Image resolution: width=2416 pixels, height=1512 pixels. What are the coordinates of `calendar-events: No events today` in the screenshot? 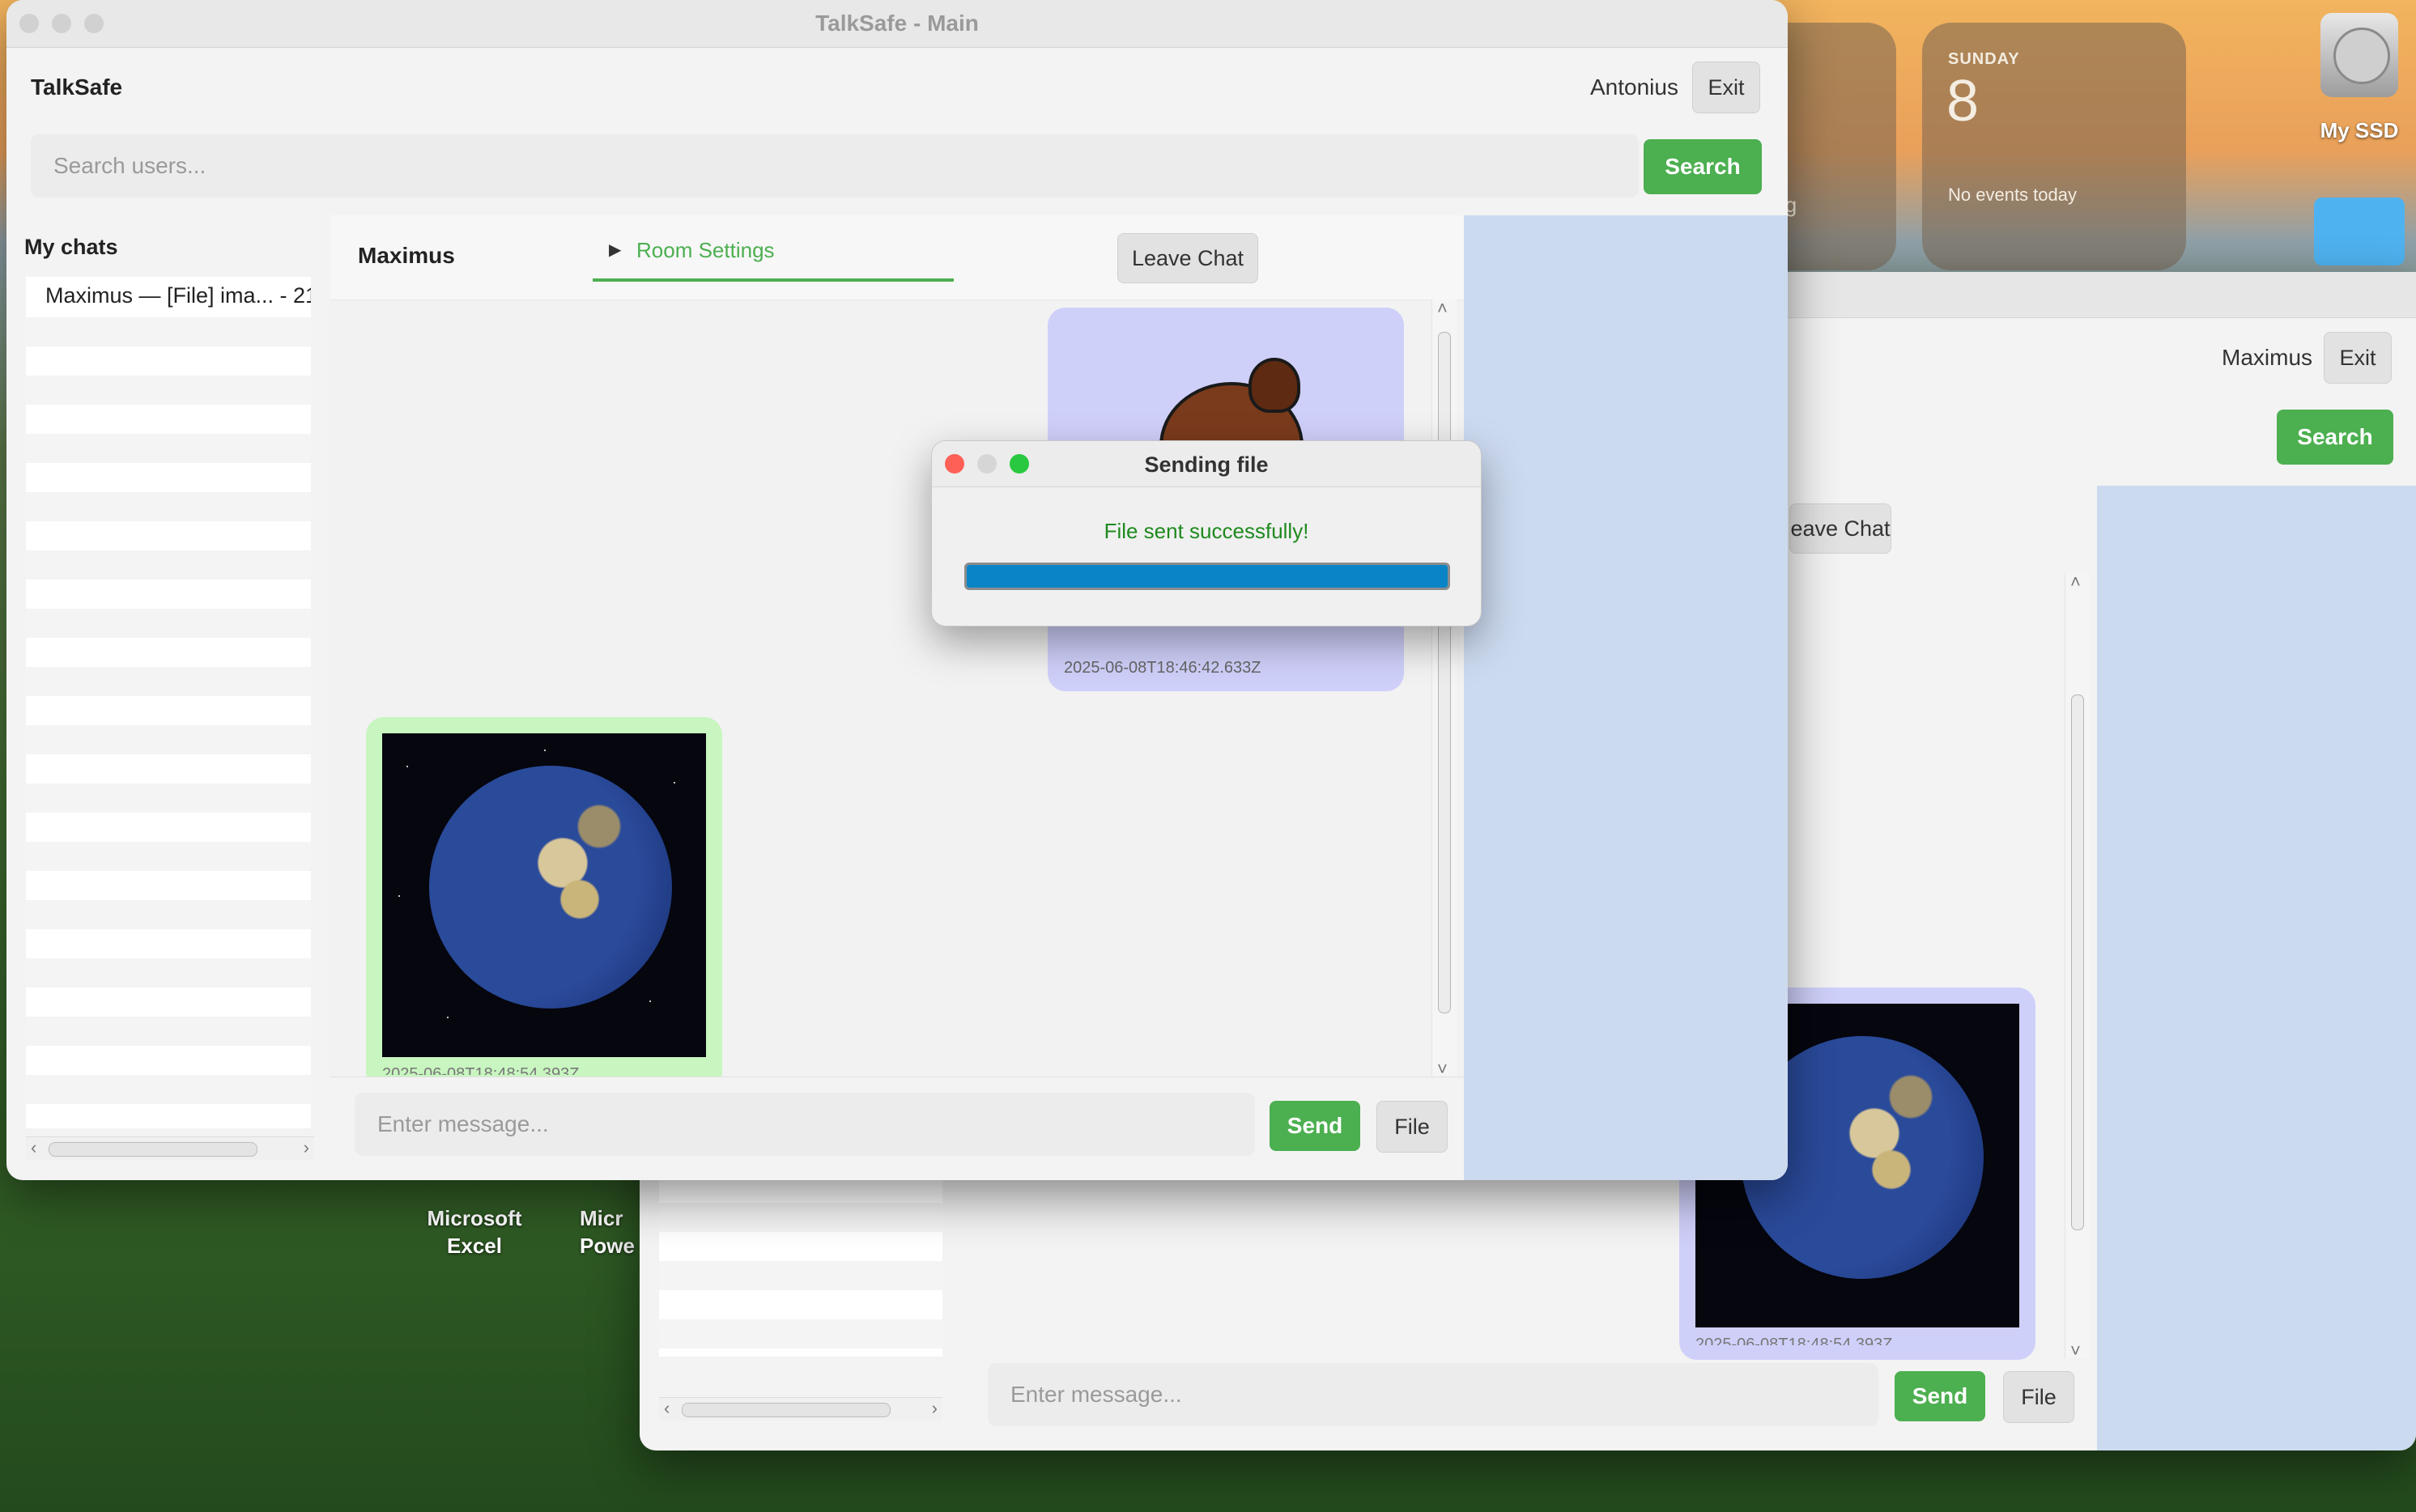 It's located at (2012, 195).